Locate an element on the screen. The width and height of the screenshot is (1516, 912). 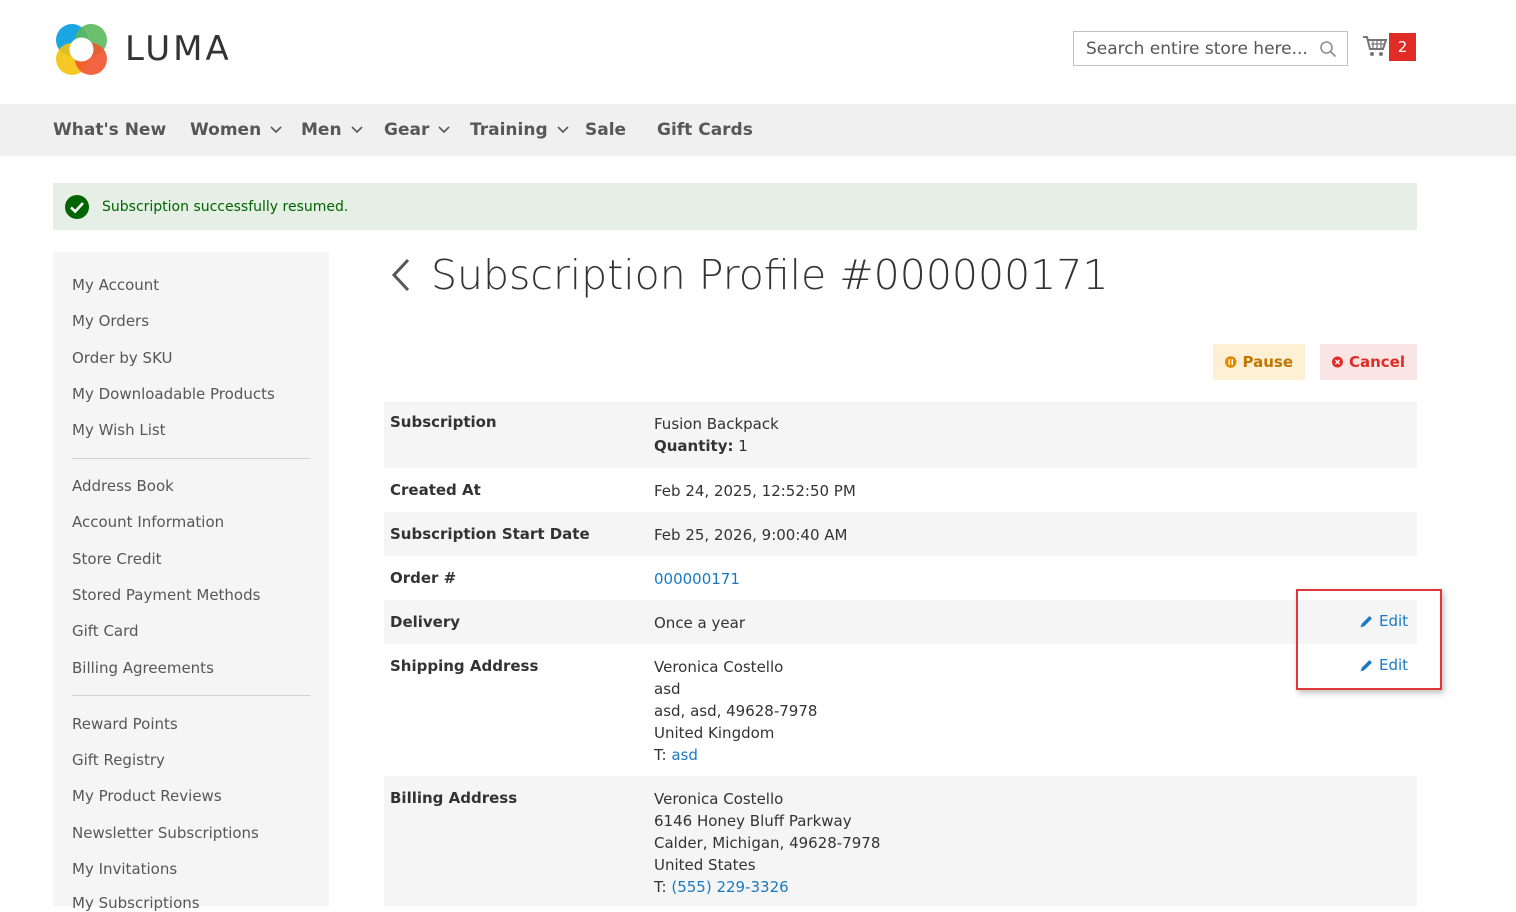
order-number-link: 000000171 is located at coordinates (697, 579).